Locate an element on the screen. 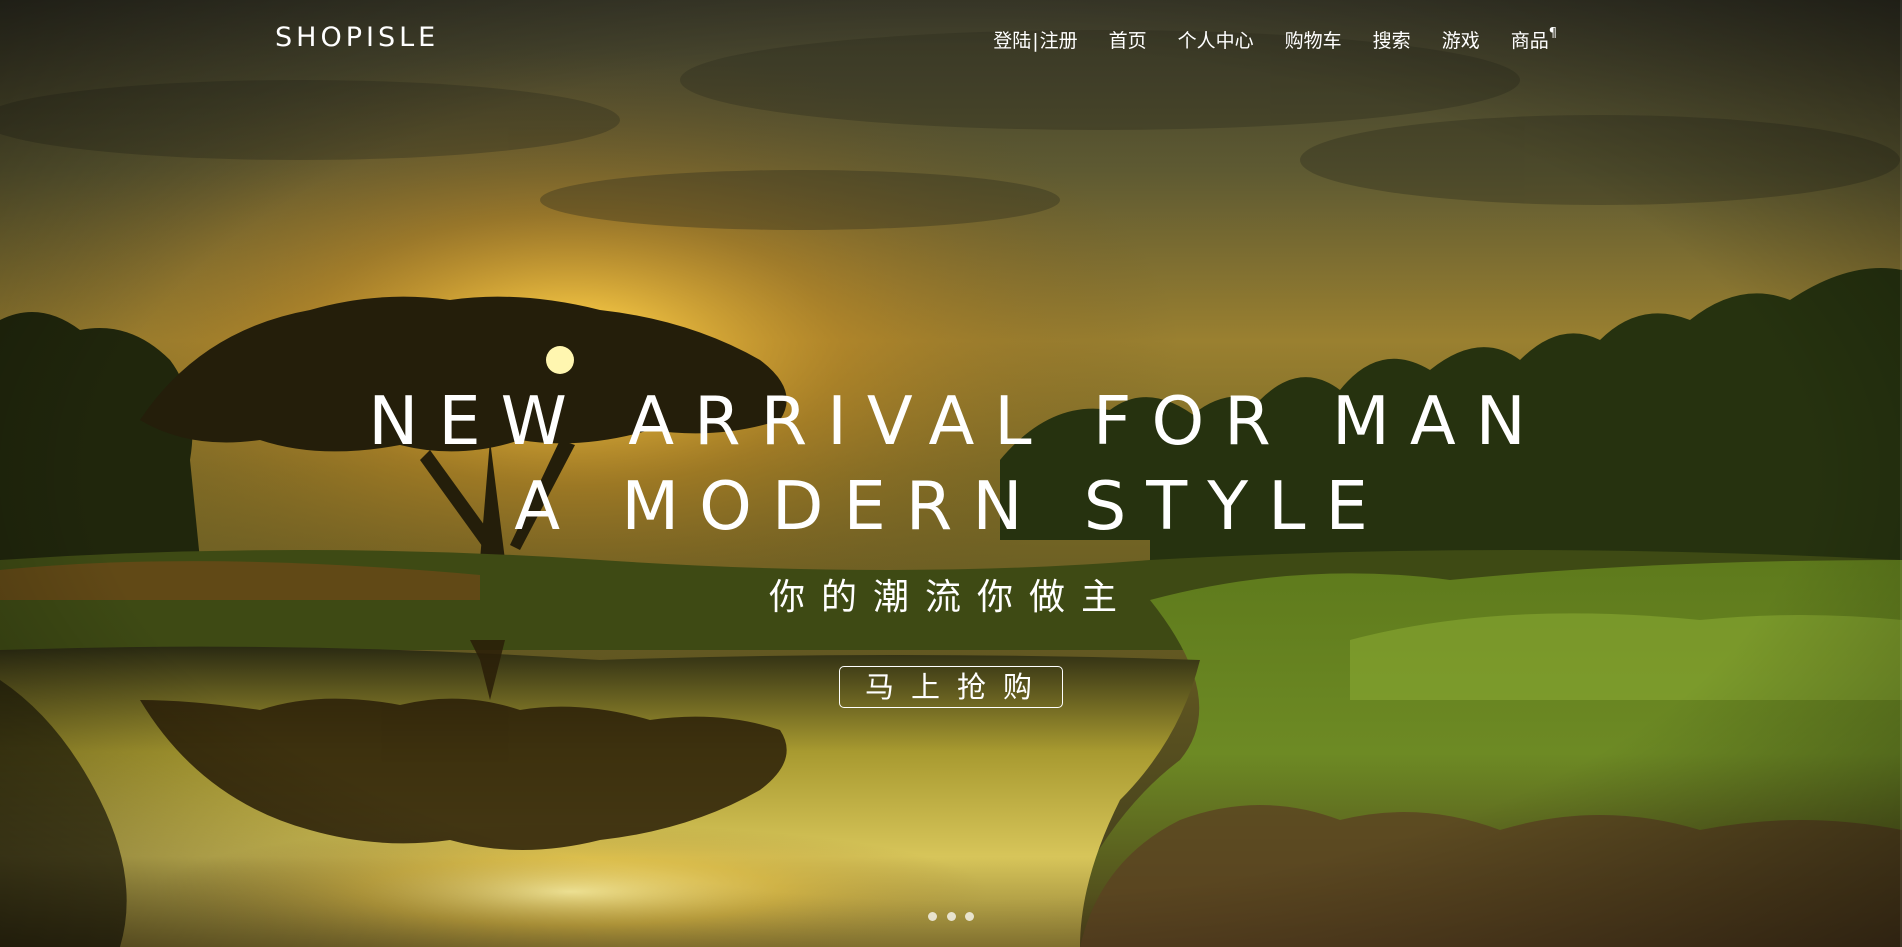 The width and height of the screenshot is (1902, 947). brand-logo: SHOPISLE is located at coordinates (357, 37).